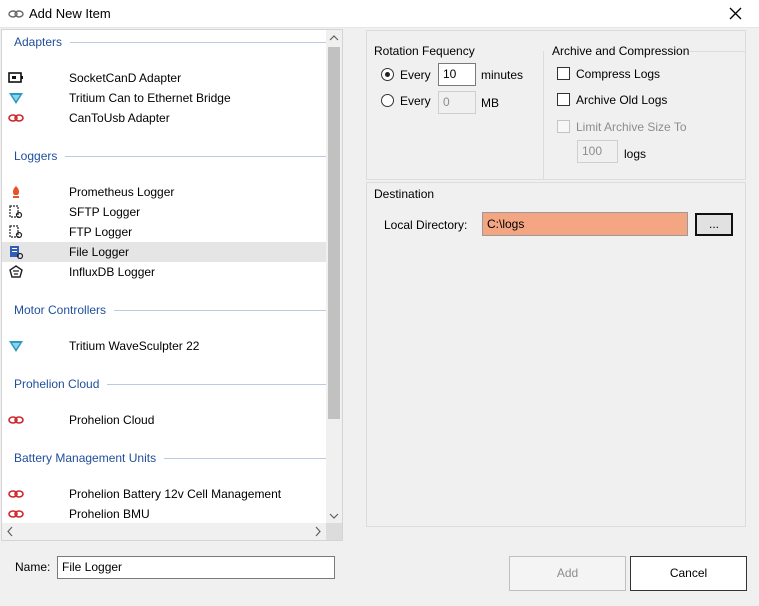 This screenshot has height=606, width=759. I want to click on file-logger-icon, so click(16, 252).